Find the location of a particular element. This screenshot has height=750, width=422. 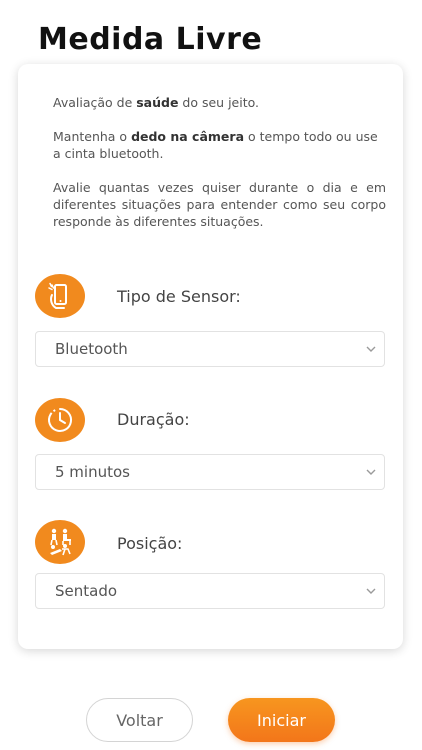

body-positions-icon is located at coordinates (60, 542).